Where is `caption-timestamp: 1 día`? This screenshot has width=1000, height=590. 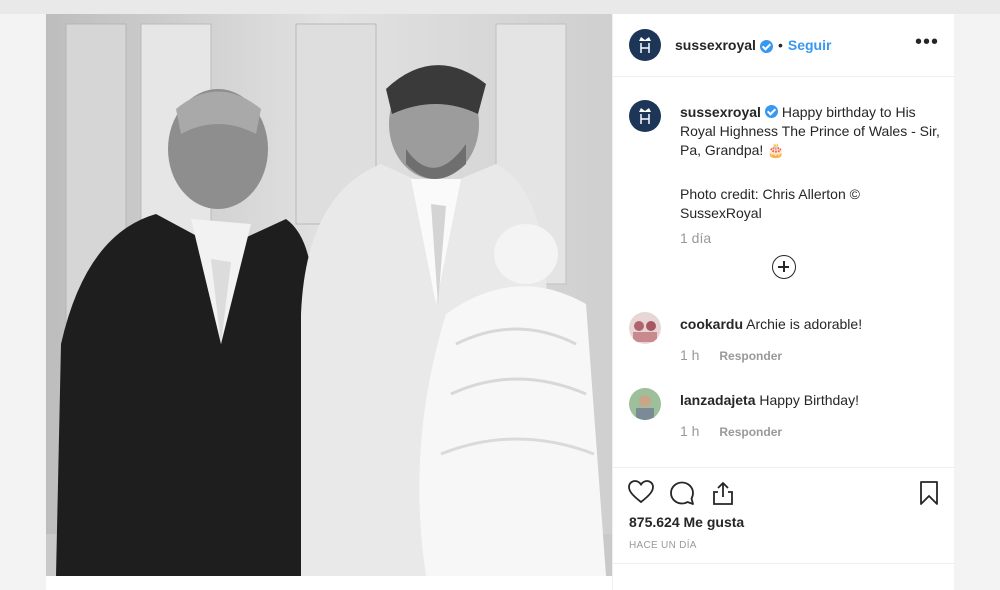
caption-timestamp: 1 día is located at coordinates (695, 238).